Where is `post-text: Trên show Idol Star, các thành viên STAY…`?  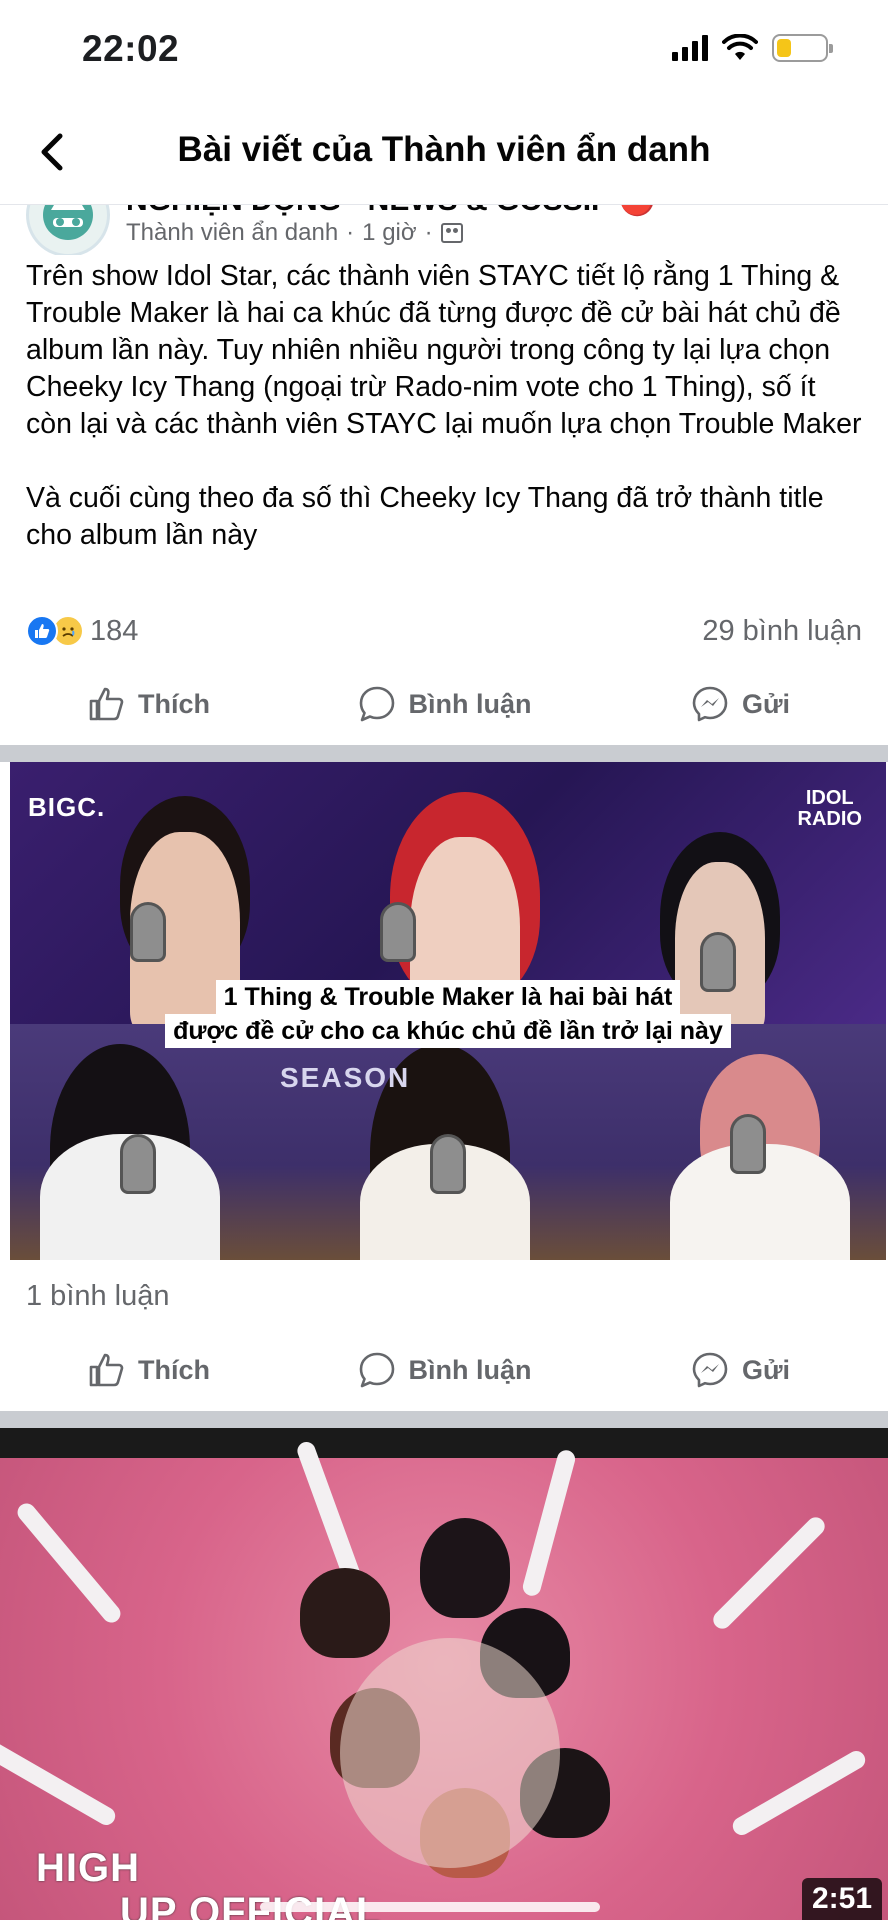
post-text: Trên show Idol Star, các thành viên STAY… is located at coordinates (444, 405).